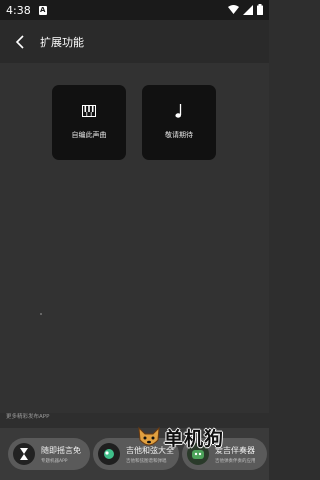  I want to click on ad-title: 随即摇言免, so click(61, 450).